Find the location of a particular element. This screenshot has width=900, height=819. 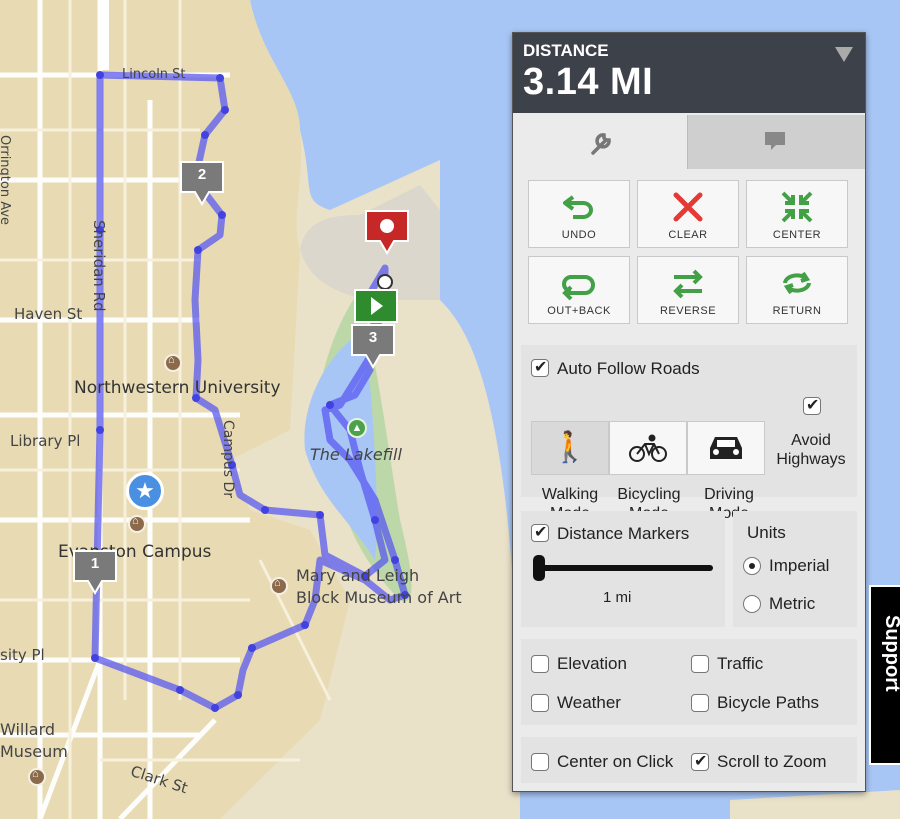

place-label-block-2: Block Museum of Art is located at coordinates (379, 597).